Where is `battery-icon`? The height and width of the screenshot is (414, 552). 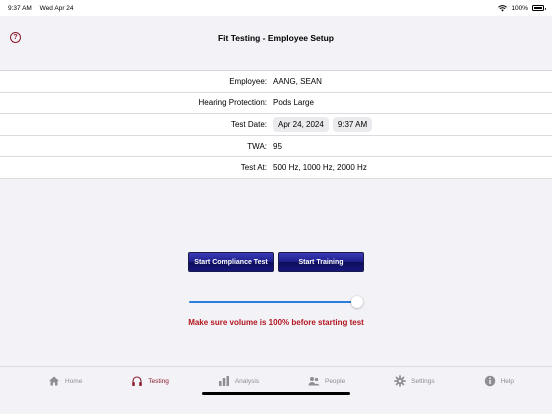
battery-icon is located at coordinates (539, 8).